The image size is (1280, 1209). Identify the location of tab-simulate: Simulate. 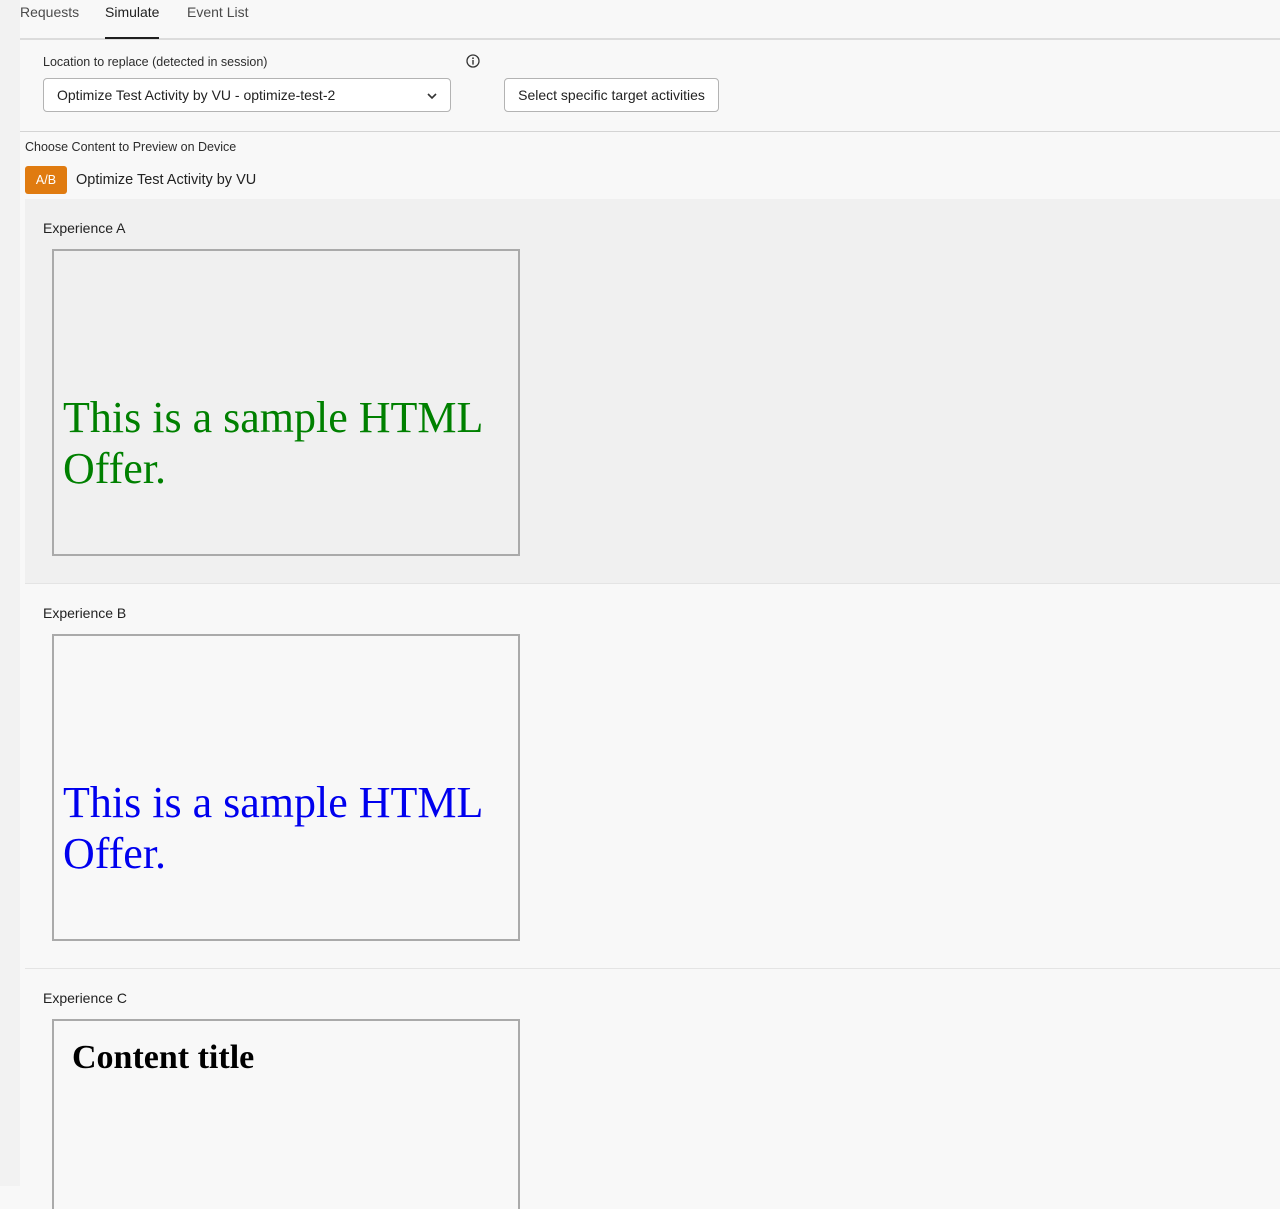
(132, 19).